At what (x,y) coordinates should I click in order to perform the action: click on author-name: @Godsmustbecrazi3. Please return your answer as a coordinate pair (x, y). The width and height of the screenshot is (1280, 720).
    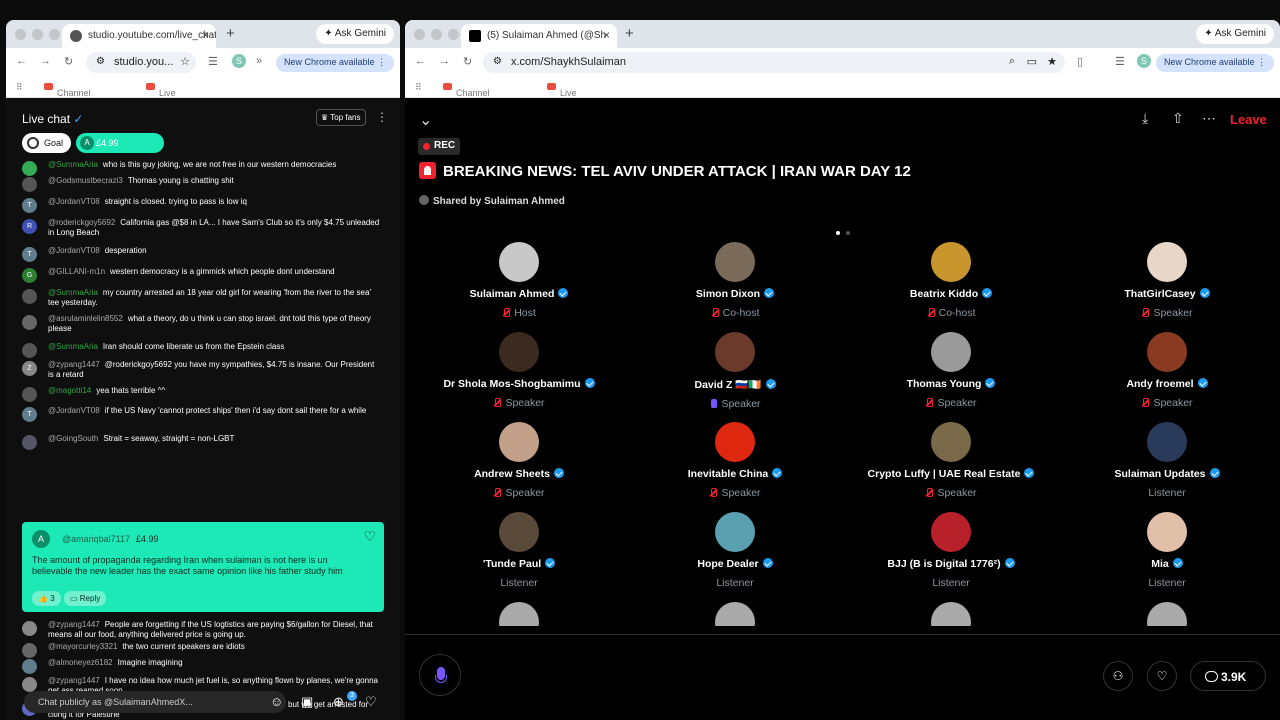
    Looking at the image, I should click on (85, 180).